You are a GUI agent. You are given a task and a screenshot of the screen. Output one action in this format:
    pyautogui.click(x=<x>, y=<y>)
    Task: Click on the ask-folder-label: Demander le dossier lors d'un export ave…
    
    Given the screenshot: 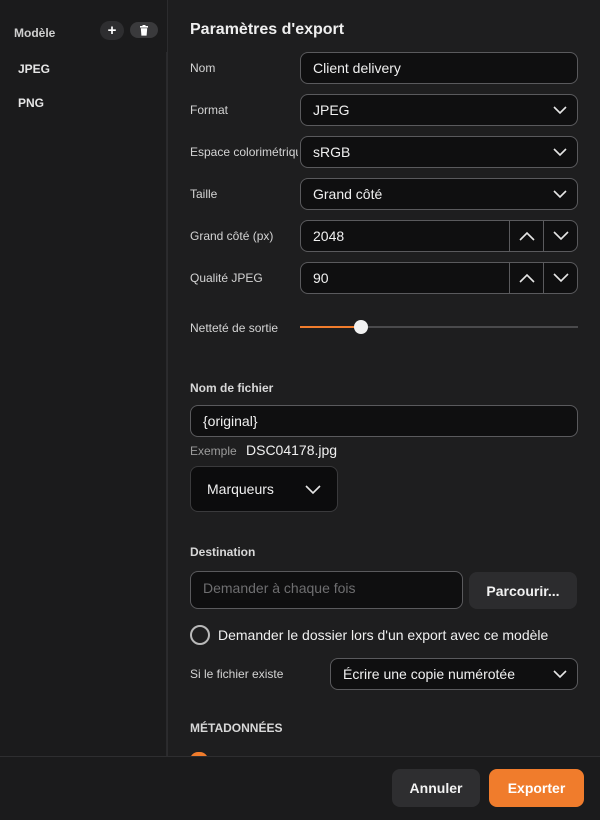 What is the action you would take?
    pyautogui.click(x=383, y=635)
    